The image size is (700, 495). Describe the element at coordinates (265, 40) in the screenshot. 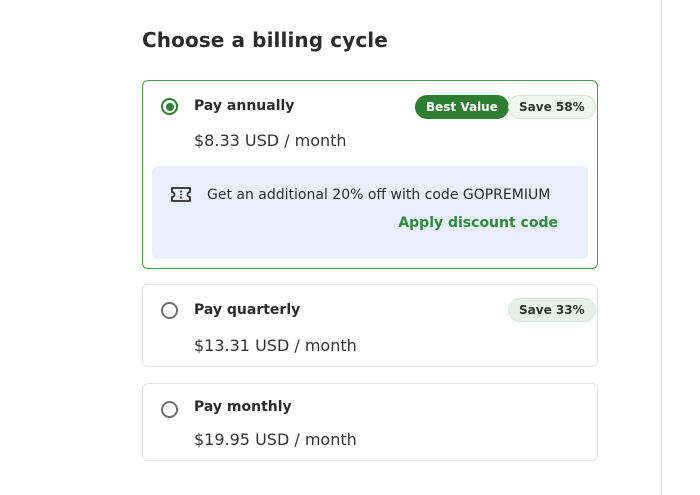

I see `page-title: Choose a billing cycle` at that location.